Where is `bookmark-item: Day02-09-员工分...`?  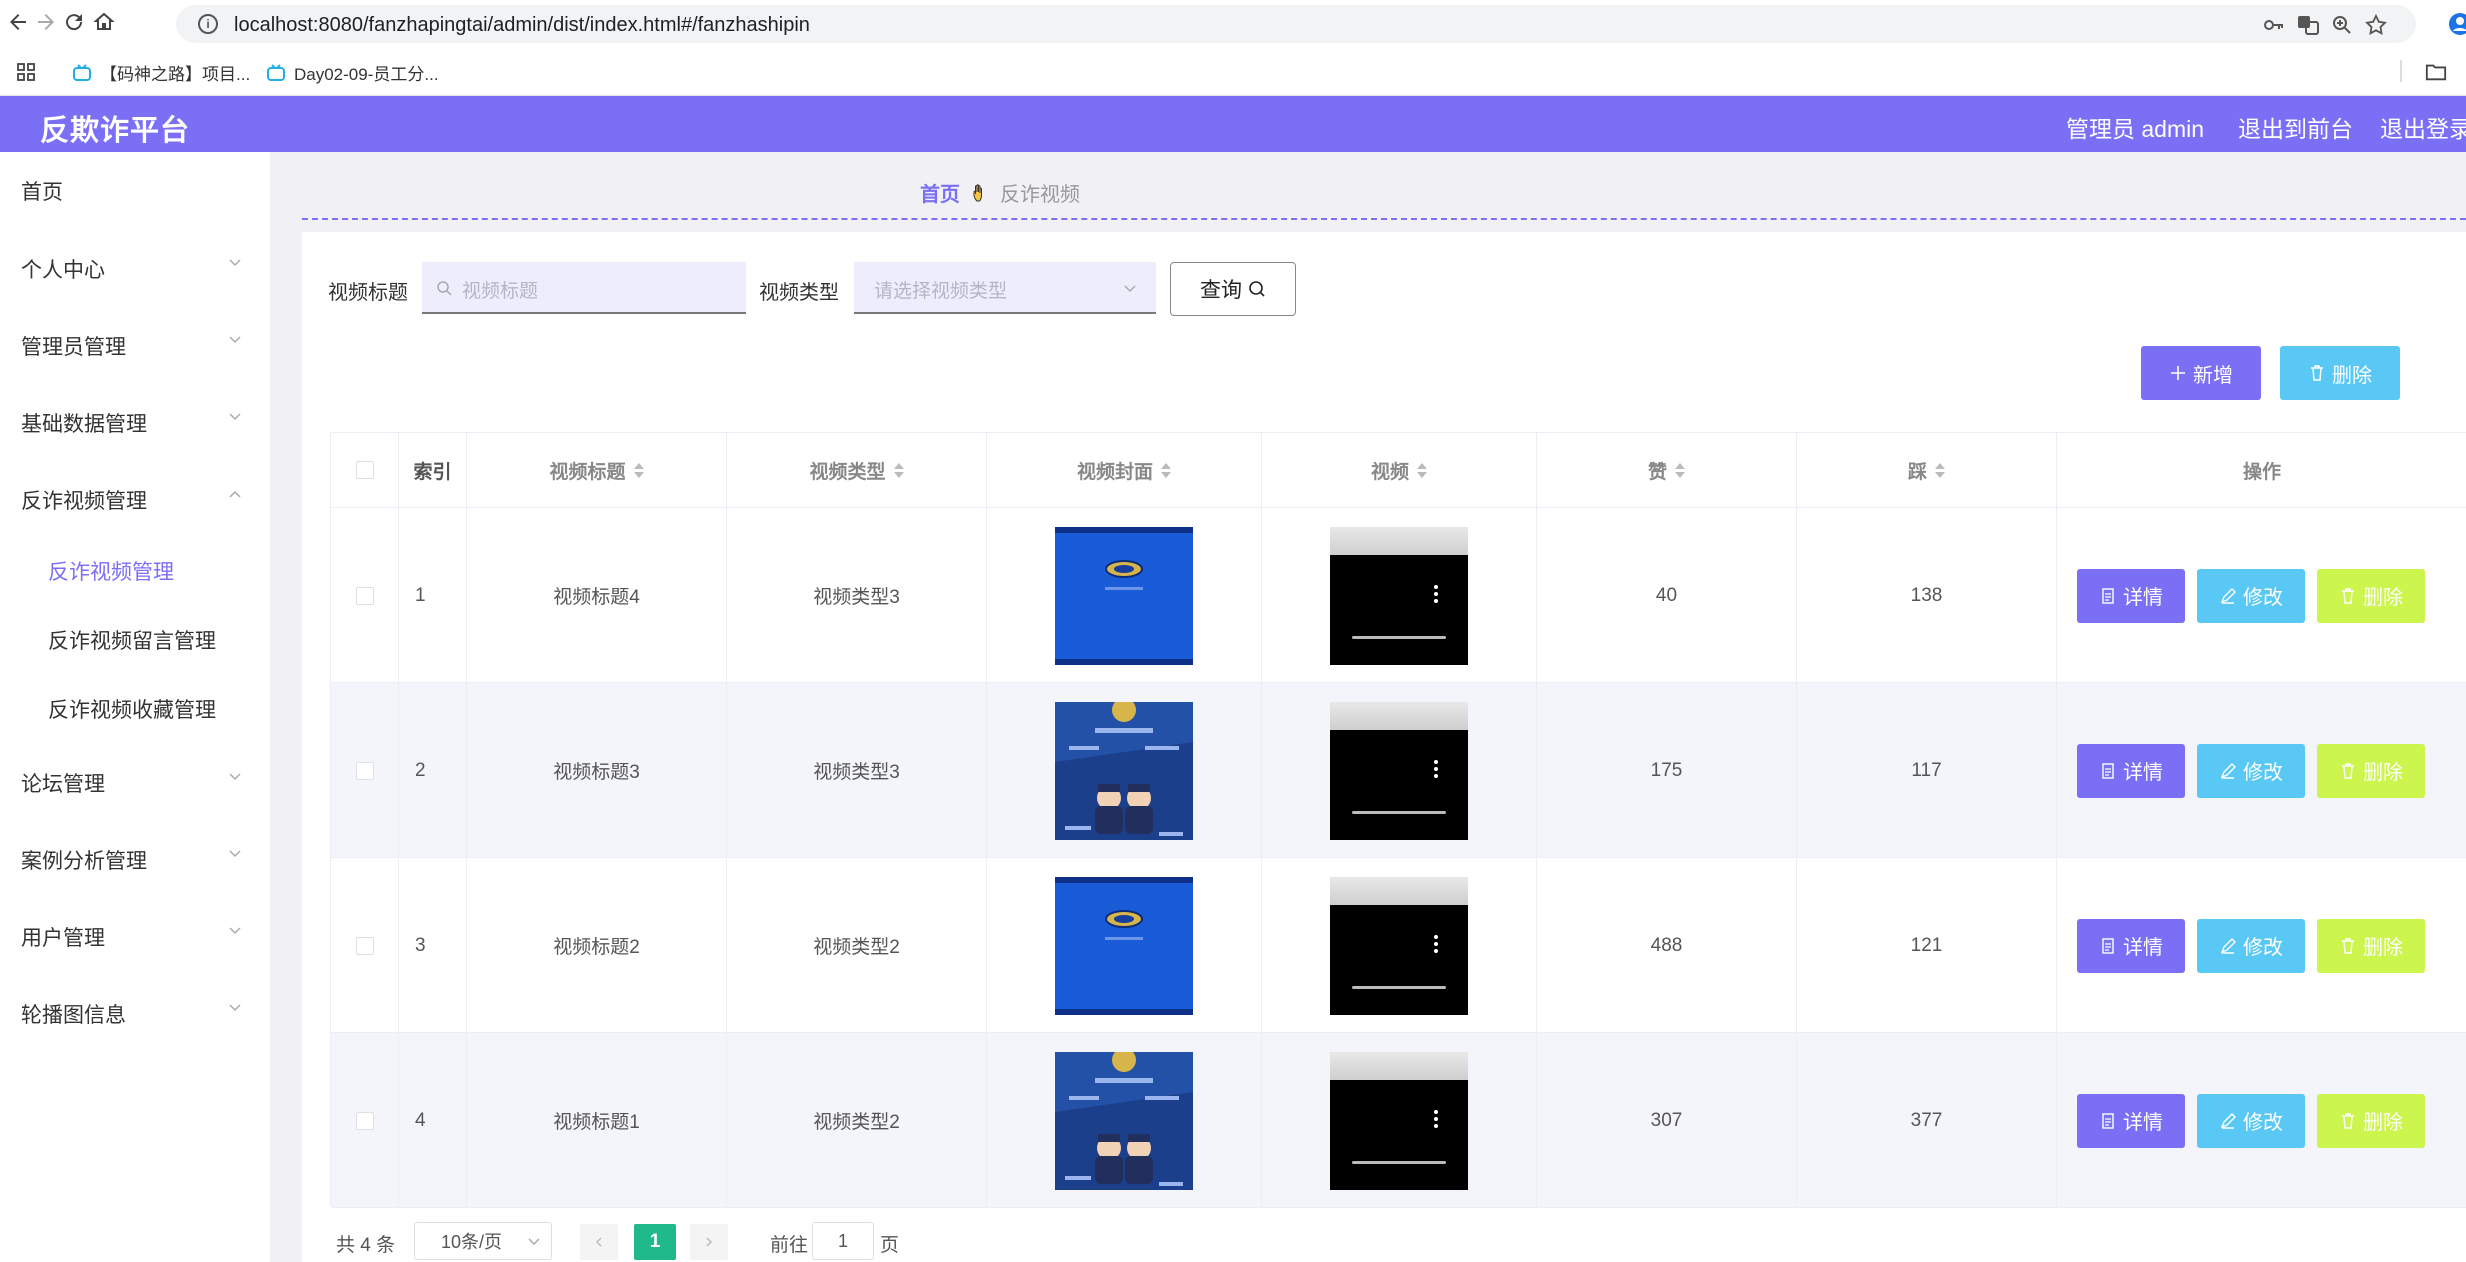 bookmark-item: Day02-09-员工分... is located at coordinates (352, 72).